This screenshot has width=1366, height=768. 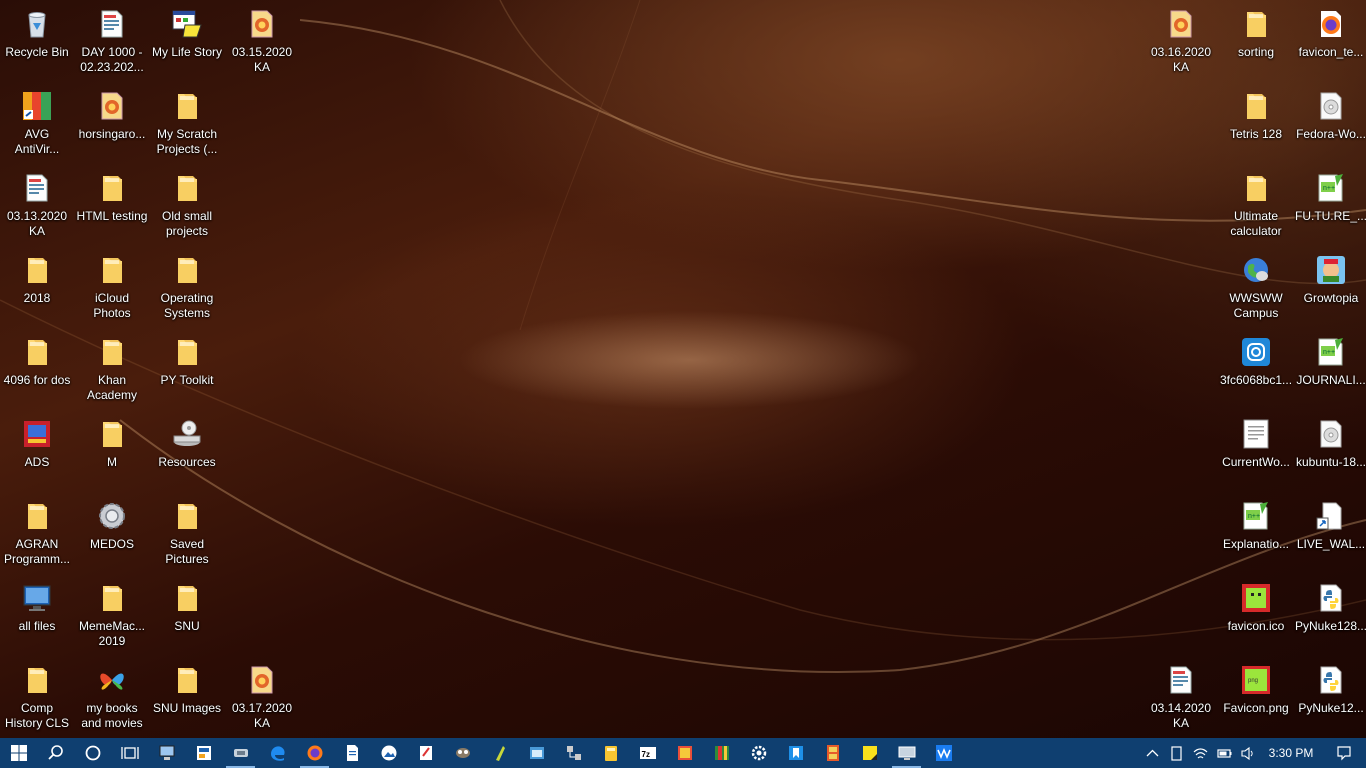 I want to click on desktop-icon: 03.17.2020 KA, so click(x=262, y=698).